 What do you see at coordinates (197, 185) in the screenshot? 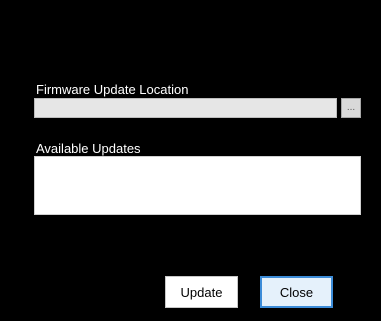
I see `available-updates-list` at bounding box center [197, 185].